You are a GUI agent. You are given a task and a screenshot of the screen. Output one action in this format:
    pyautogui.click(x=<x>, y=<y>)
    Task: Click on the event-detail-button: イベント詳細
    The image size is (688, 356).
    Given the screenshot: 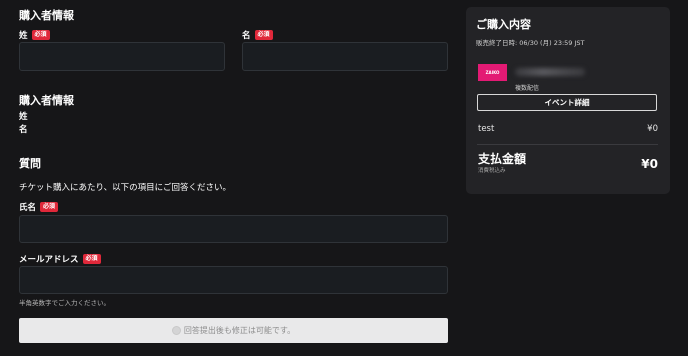 What is the action you would take?
    pyautogui.click(x=567, y=102)
    